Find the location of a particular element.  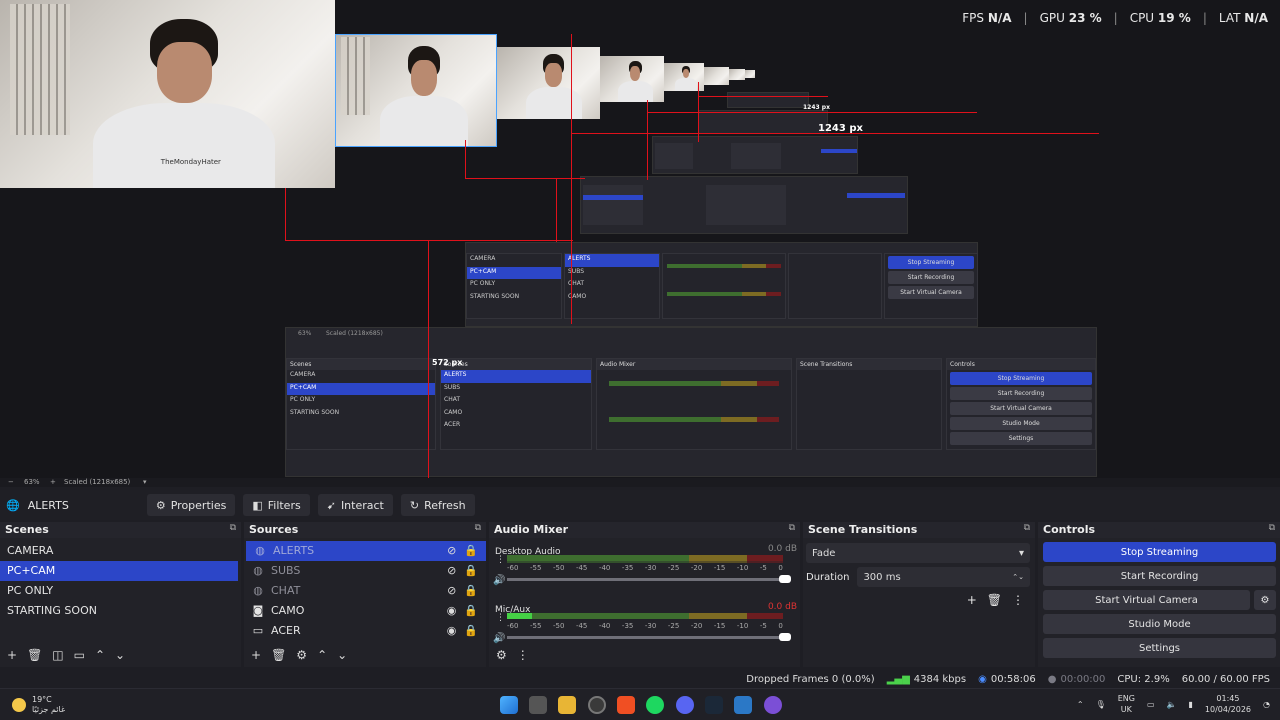

add-transition-icon: + is located at coordinates (972, 600).